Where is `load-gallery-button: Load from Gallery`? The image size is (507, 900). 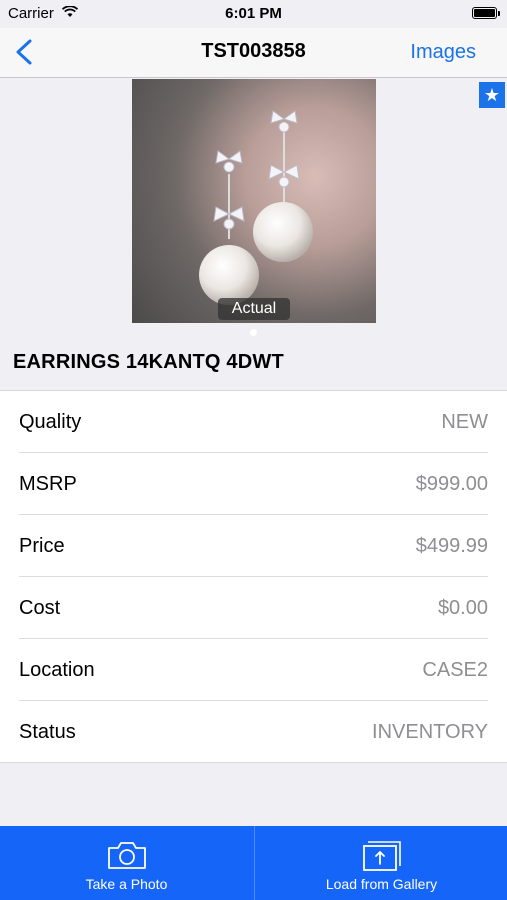
load-gallery-button: Load from Gallery is located at coordinates (380, 863).